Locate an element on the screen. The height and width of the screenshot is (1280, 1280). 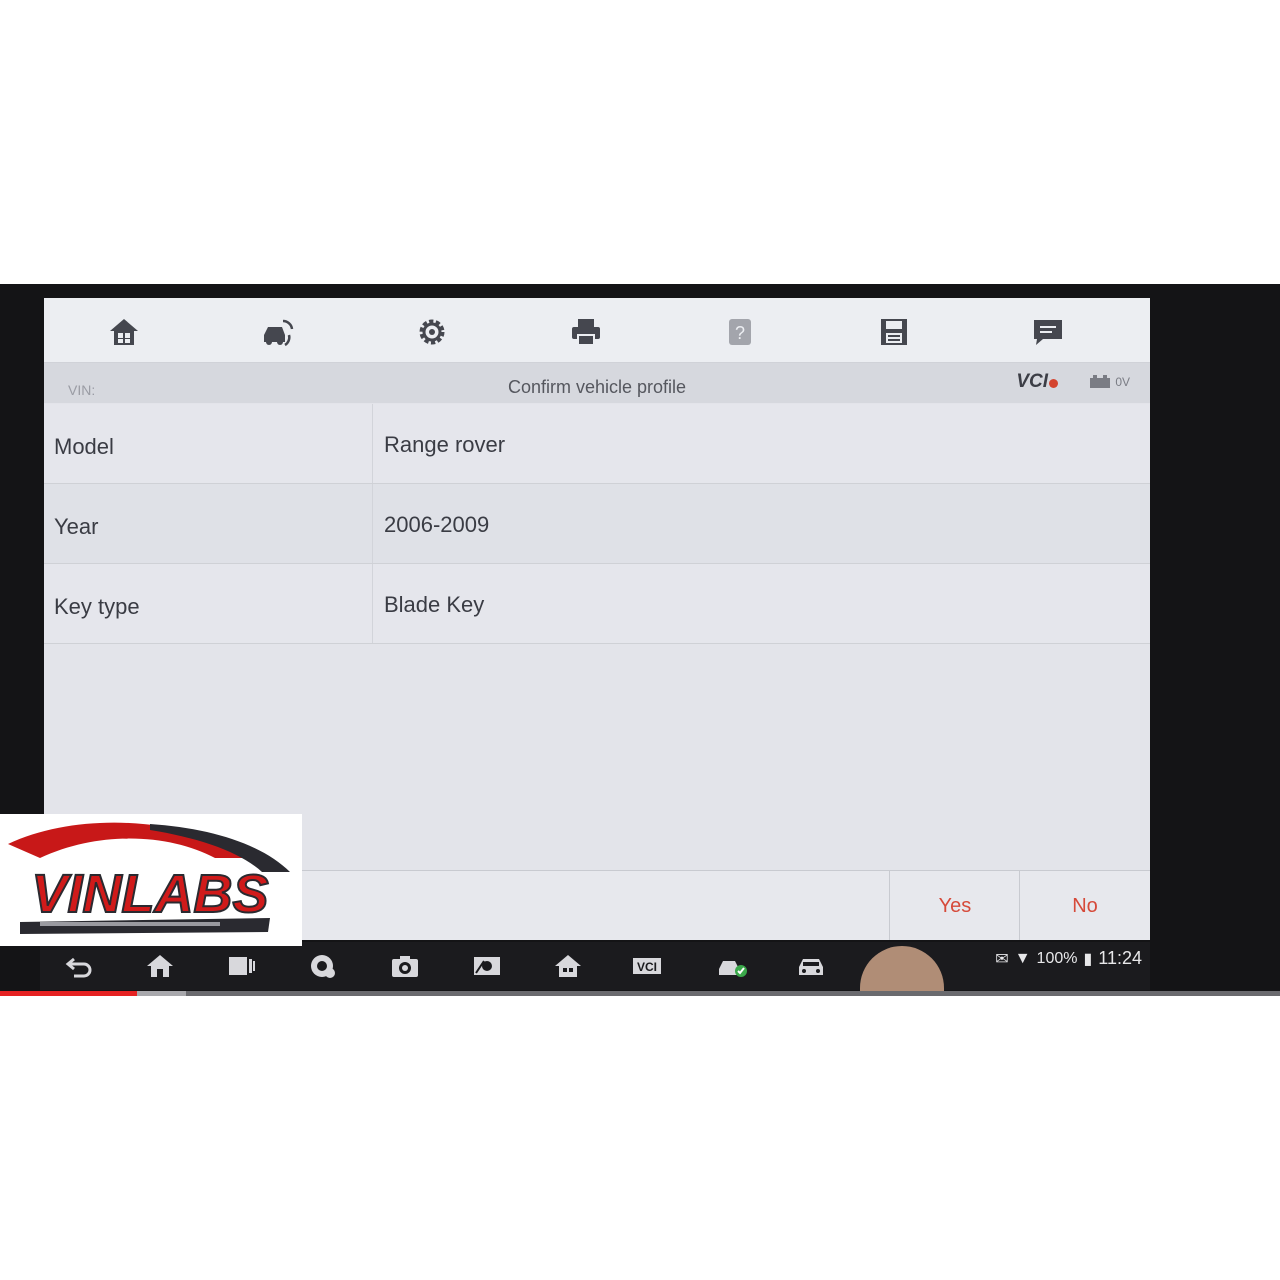
vehicle-swap-icon is located at coordinates (278, 332).